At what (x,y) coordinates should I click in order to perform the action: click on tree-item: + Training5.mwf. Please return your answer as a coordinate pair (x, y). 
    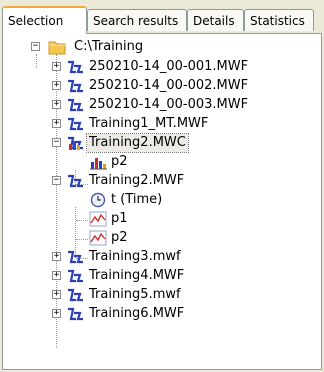
    Looking at the image, I should click on (162, 295).